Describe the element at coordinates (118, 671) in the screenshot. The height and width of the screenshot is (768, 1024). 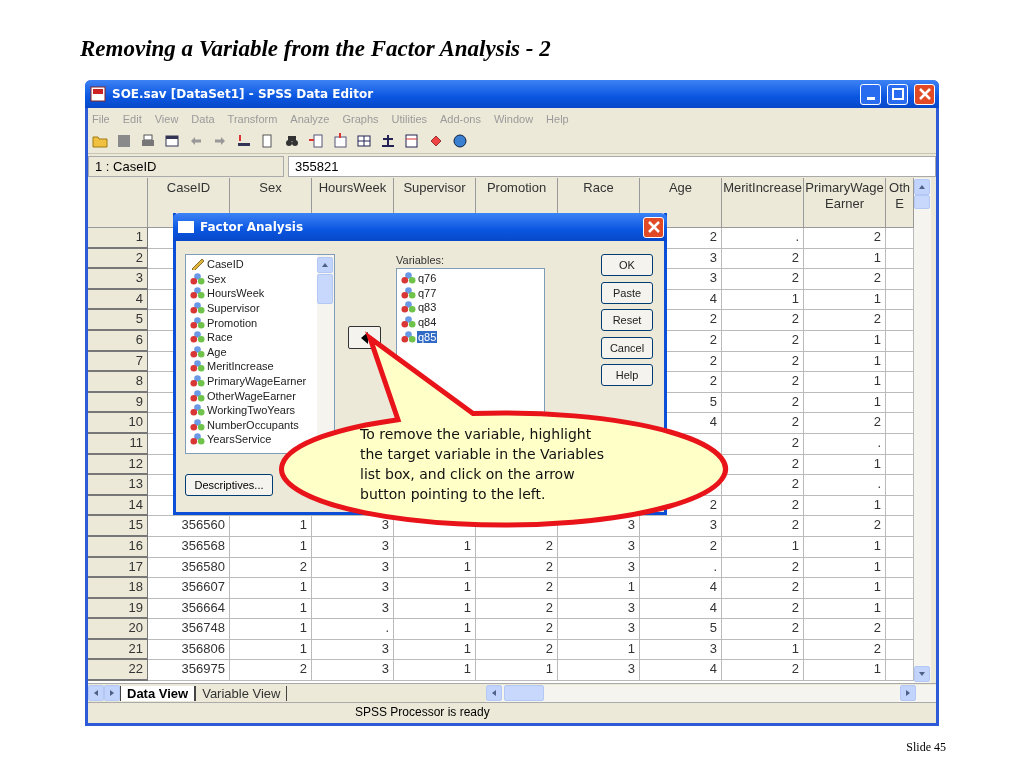
I see `row-number: 22` at that location.